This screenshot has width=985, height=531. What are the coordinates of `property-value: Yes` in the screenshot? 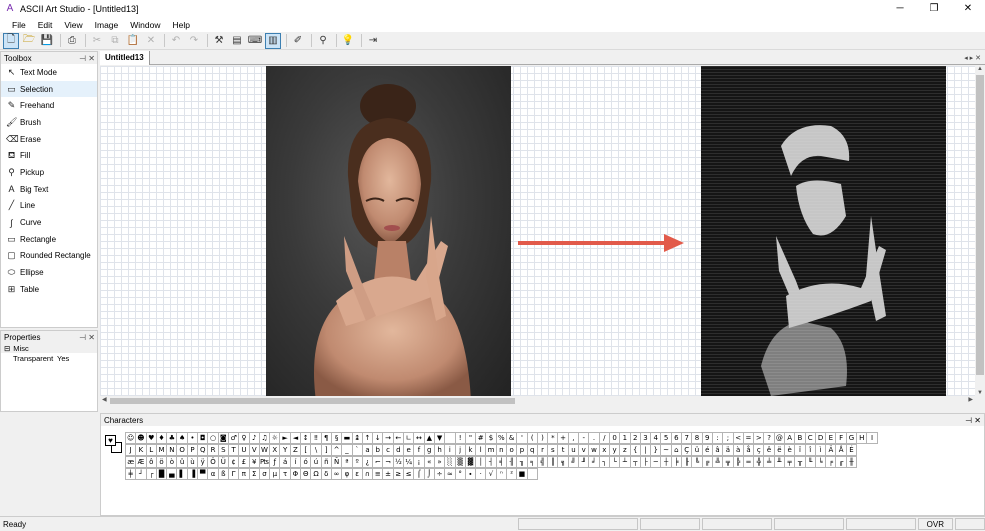 It's located at (63, 358).